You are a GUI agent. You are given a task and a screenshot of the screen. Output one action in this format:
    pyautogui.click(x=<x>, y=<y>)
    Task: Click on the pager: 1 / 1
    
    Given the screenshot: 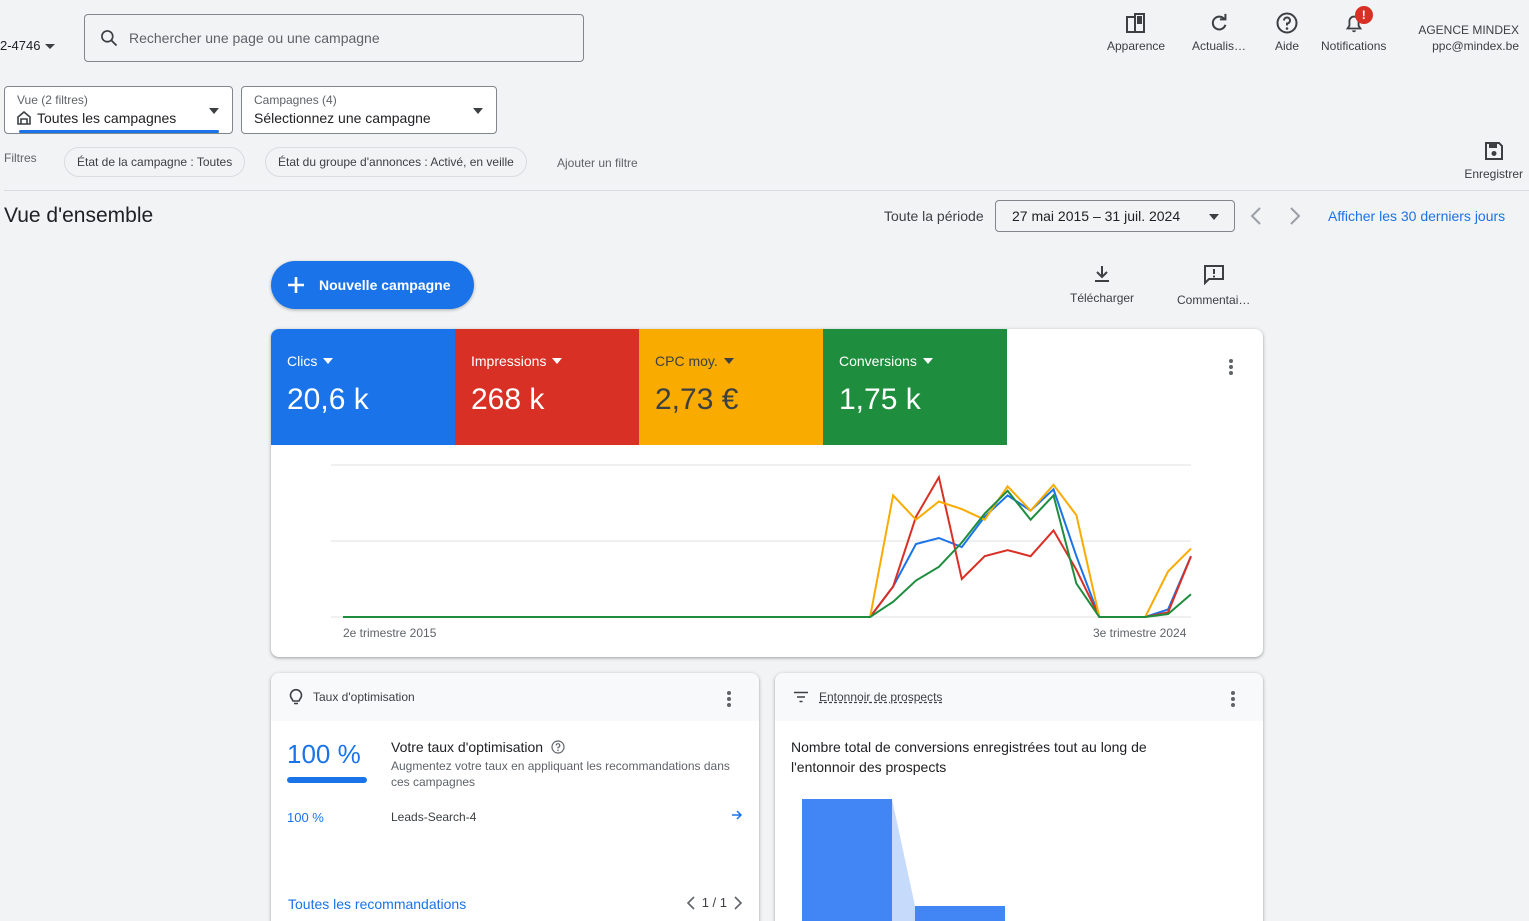 What is the action you would take?
    pyautogui.click(x=714, y=902)
    